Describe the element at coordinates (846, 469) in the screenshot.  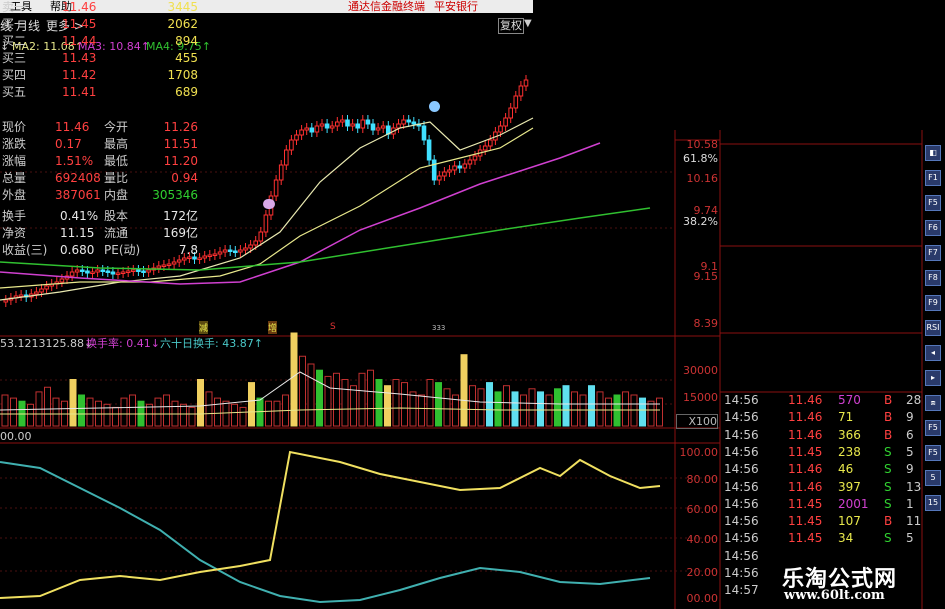
I see `tick-volume: 46` at that location.